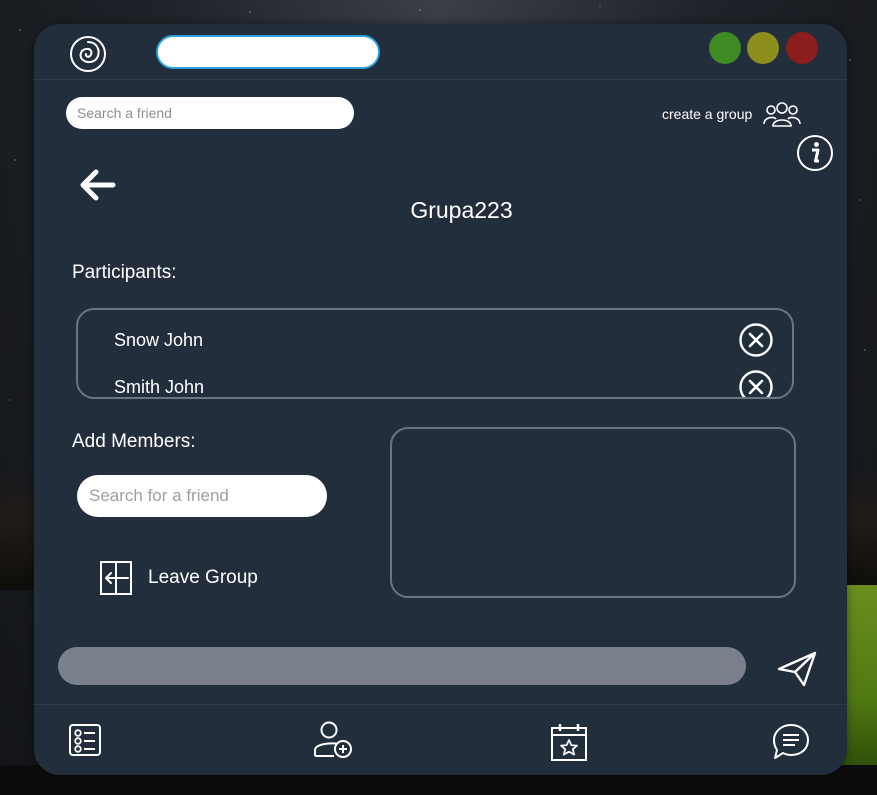 This screenshot has height=795, width=877. I want to click on participant-item: Smith John, so click(444, 383).